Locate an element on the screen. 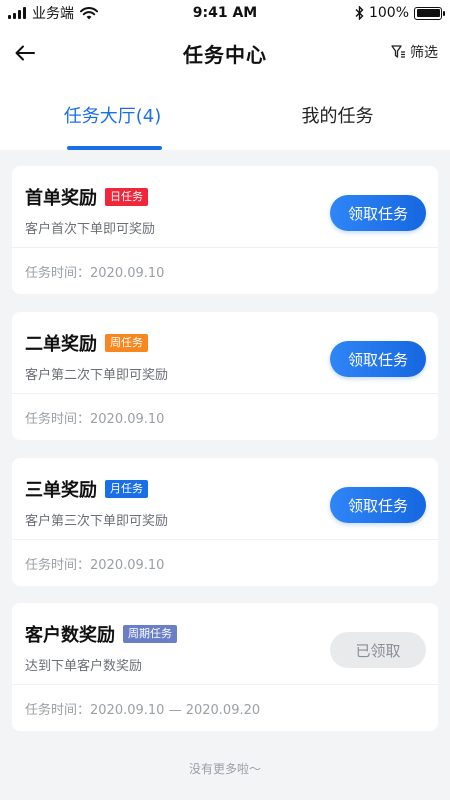 The width and height of the screenshot is (450, 800). status-bar: 业务端 9:41 AM 100% is located at coordinates (225, 13).